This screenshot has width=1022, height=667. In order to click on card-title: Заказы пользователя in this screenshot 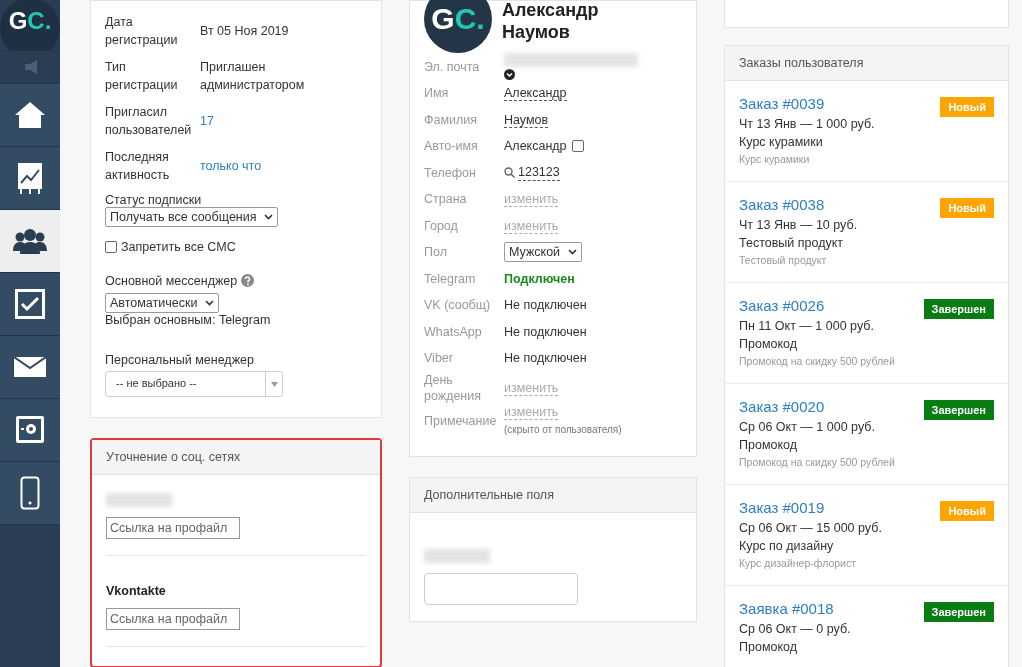, I will do `click(866, 63)`.